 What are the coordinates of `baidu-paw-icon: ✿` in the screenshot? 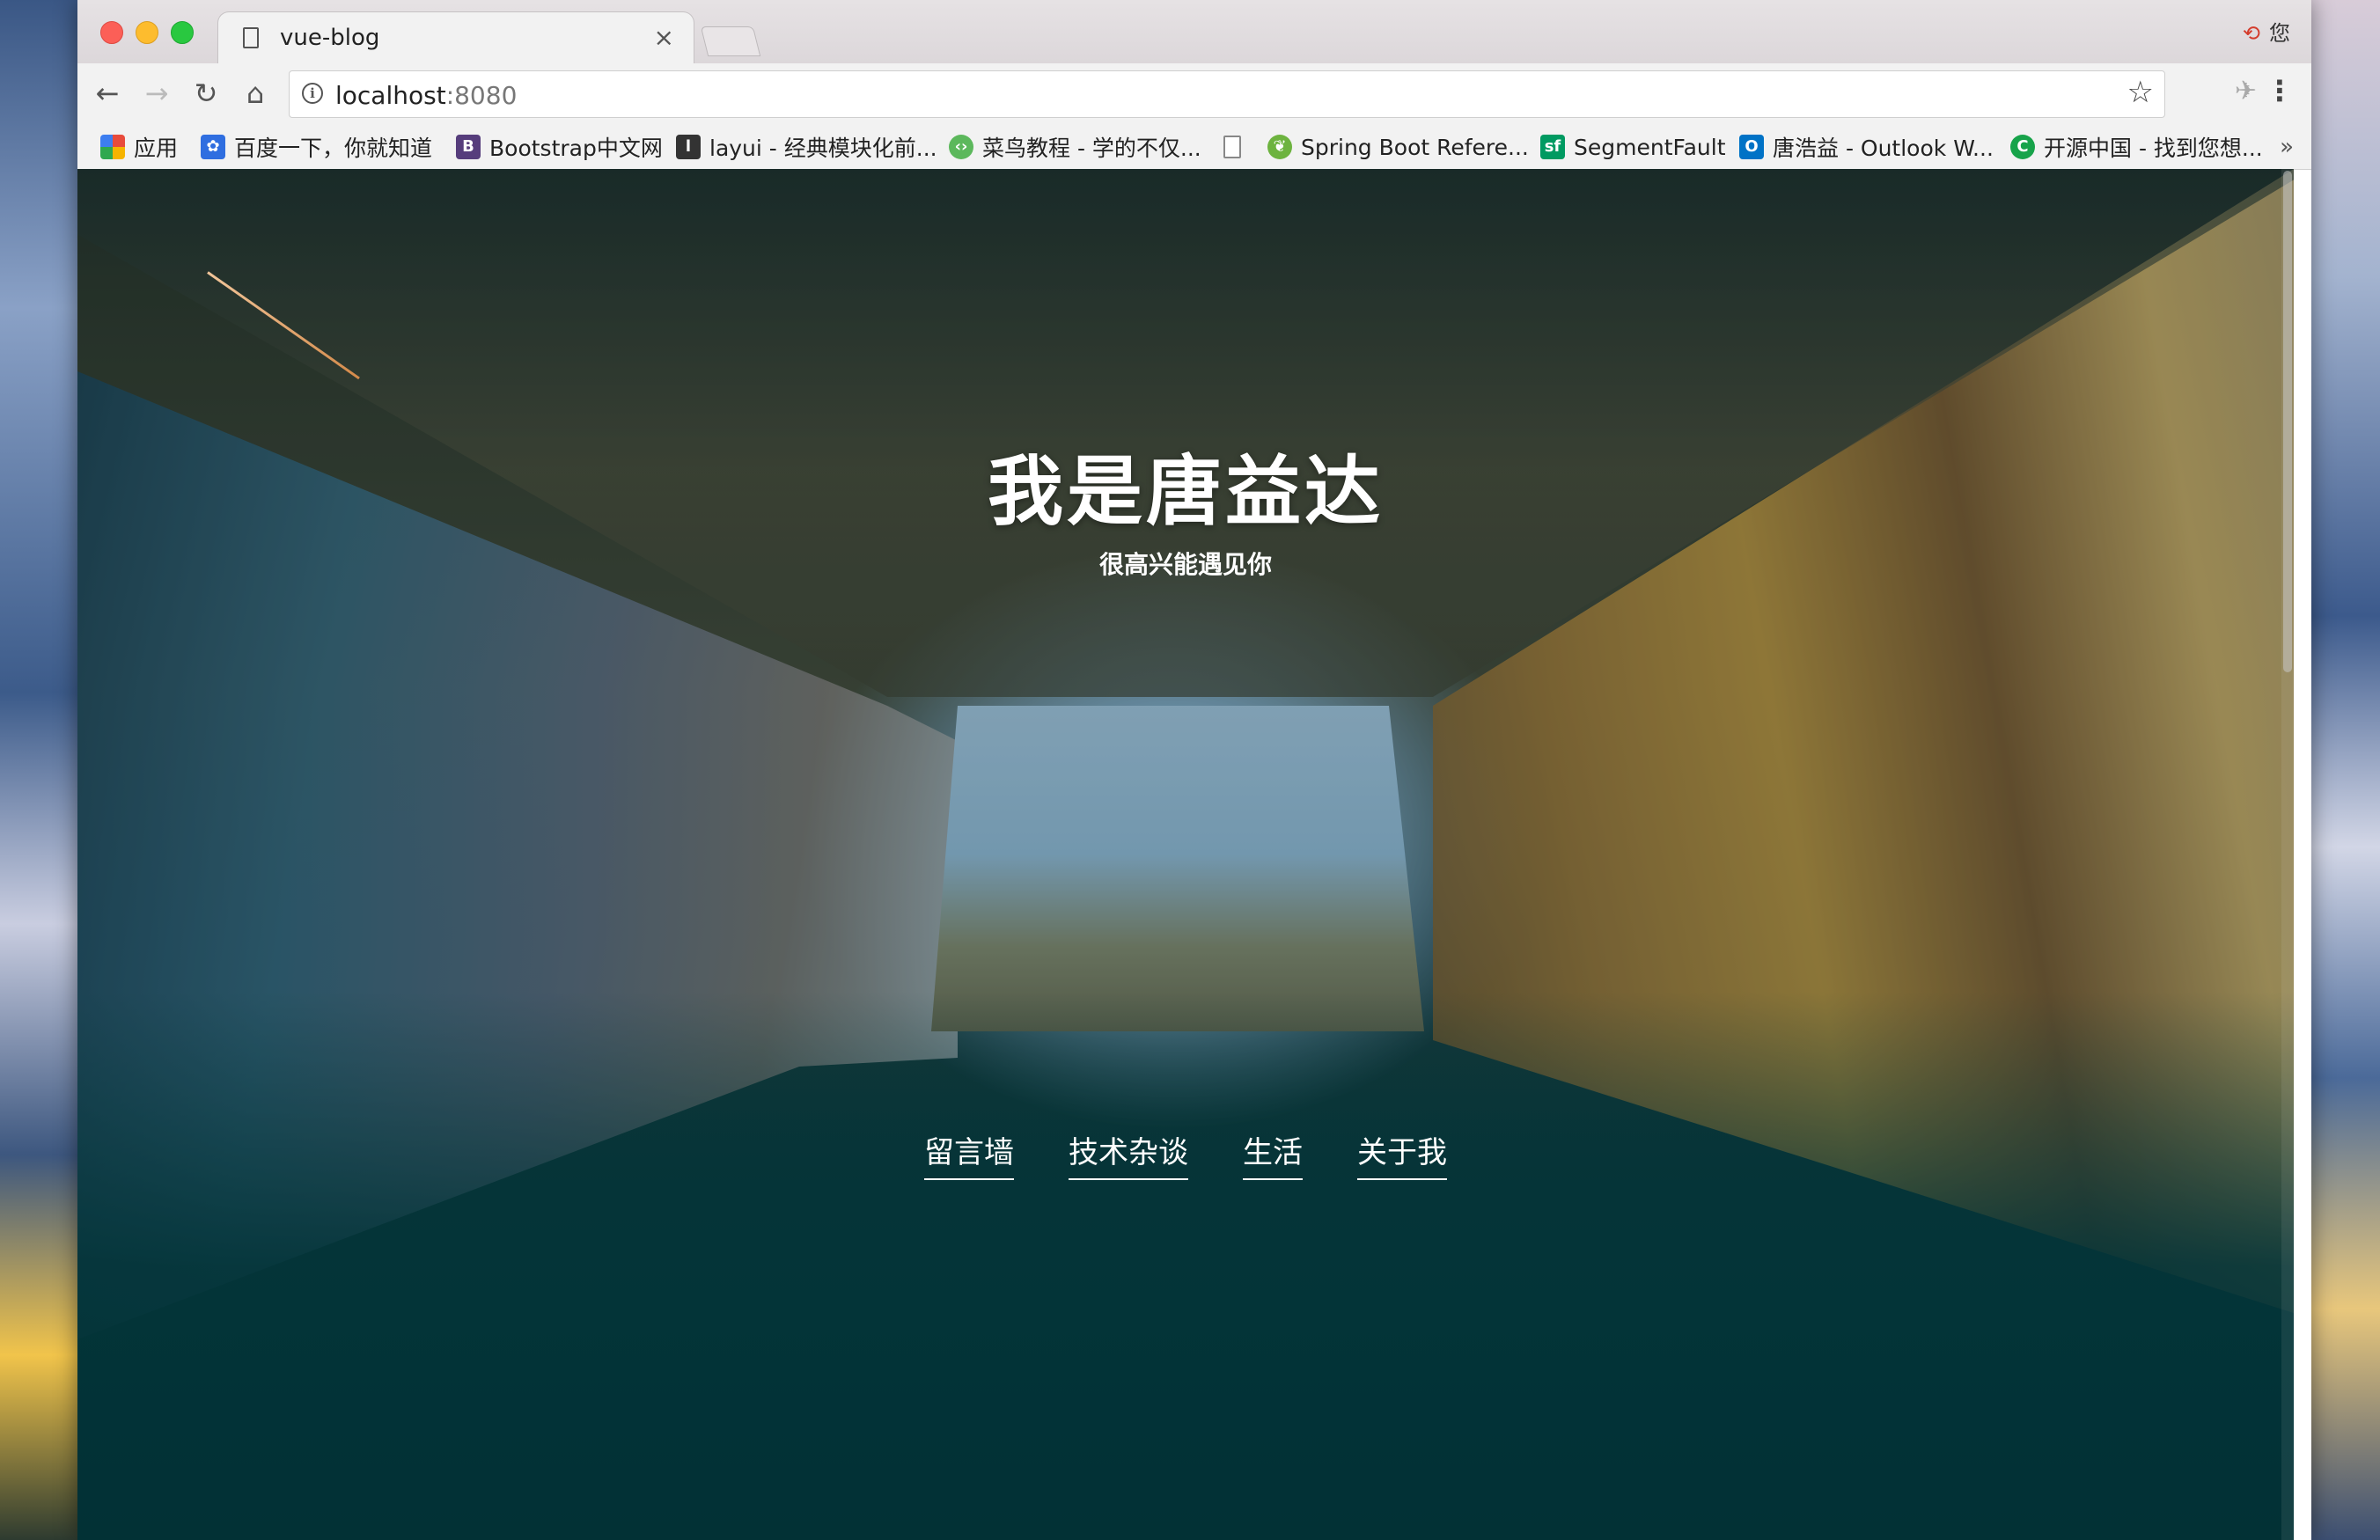 It's located at (213, 147).